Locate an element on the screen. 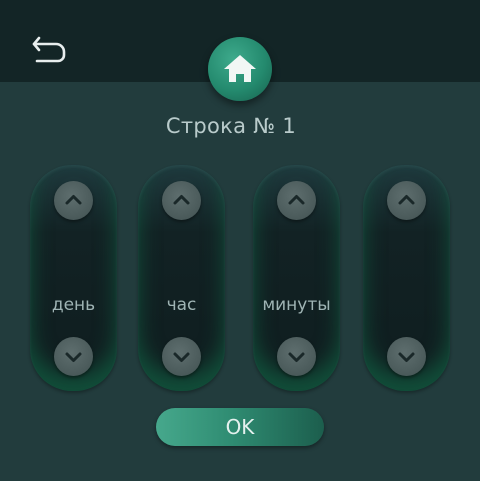 The width and height of the screenshot is (480, 481). fourth-column is located at coordinates (406, 278).